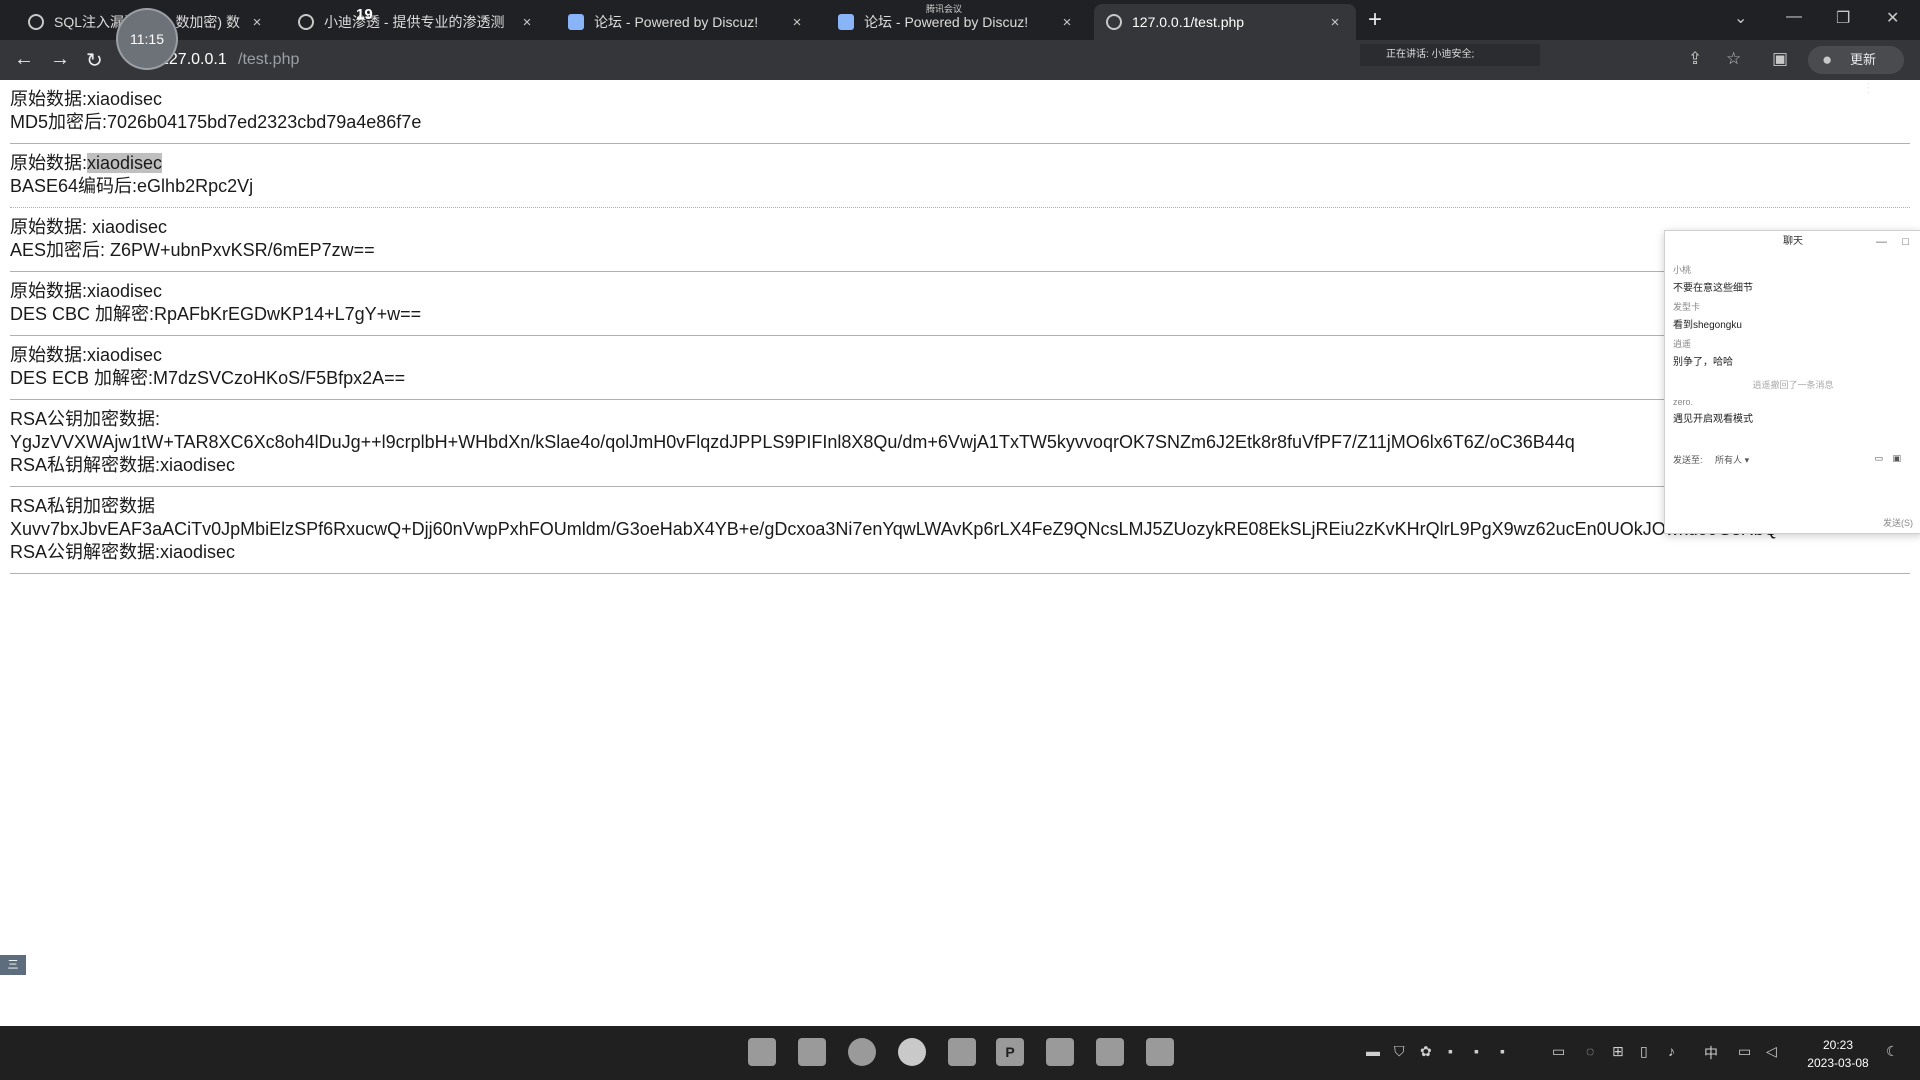 Image resolution: width=1920 pixels, height=1080 pixels. Describe the element at coordinates (912, 1052) in the screenshot. I see `chrome-browser-icon` at that location.